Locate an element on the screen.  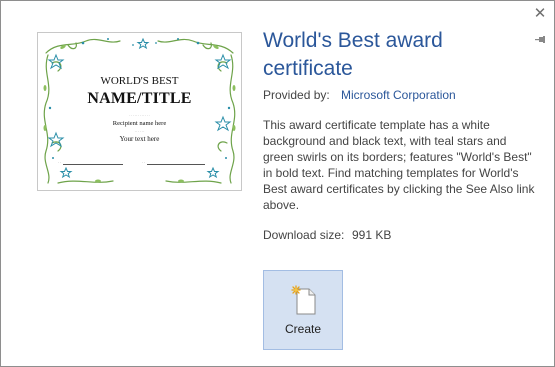
download-size-row: Download size: 991 KB is located at coordinates (327, 235).